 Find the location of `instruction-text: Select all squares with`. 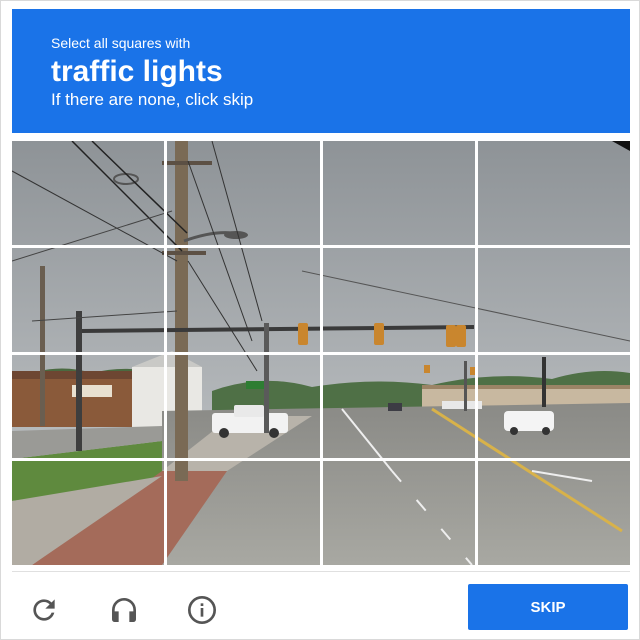

instruction-text: Select all squares with is located at coordinates (121, 43).